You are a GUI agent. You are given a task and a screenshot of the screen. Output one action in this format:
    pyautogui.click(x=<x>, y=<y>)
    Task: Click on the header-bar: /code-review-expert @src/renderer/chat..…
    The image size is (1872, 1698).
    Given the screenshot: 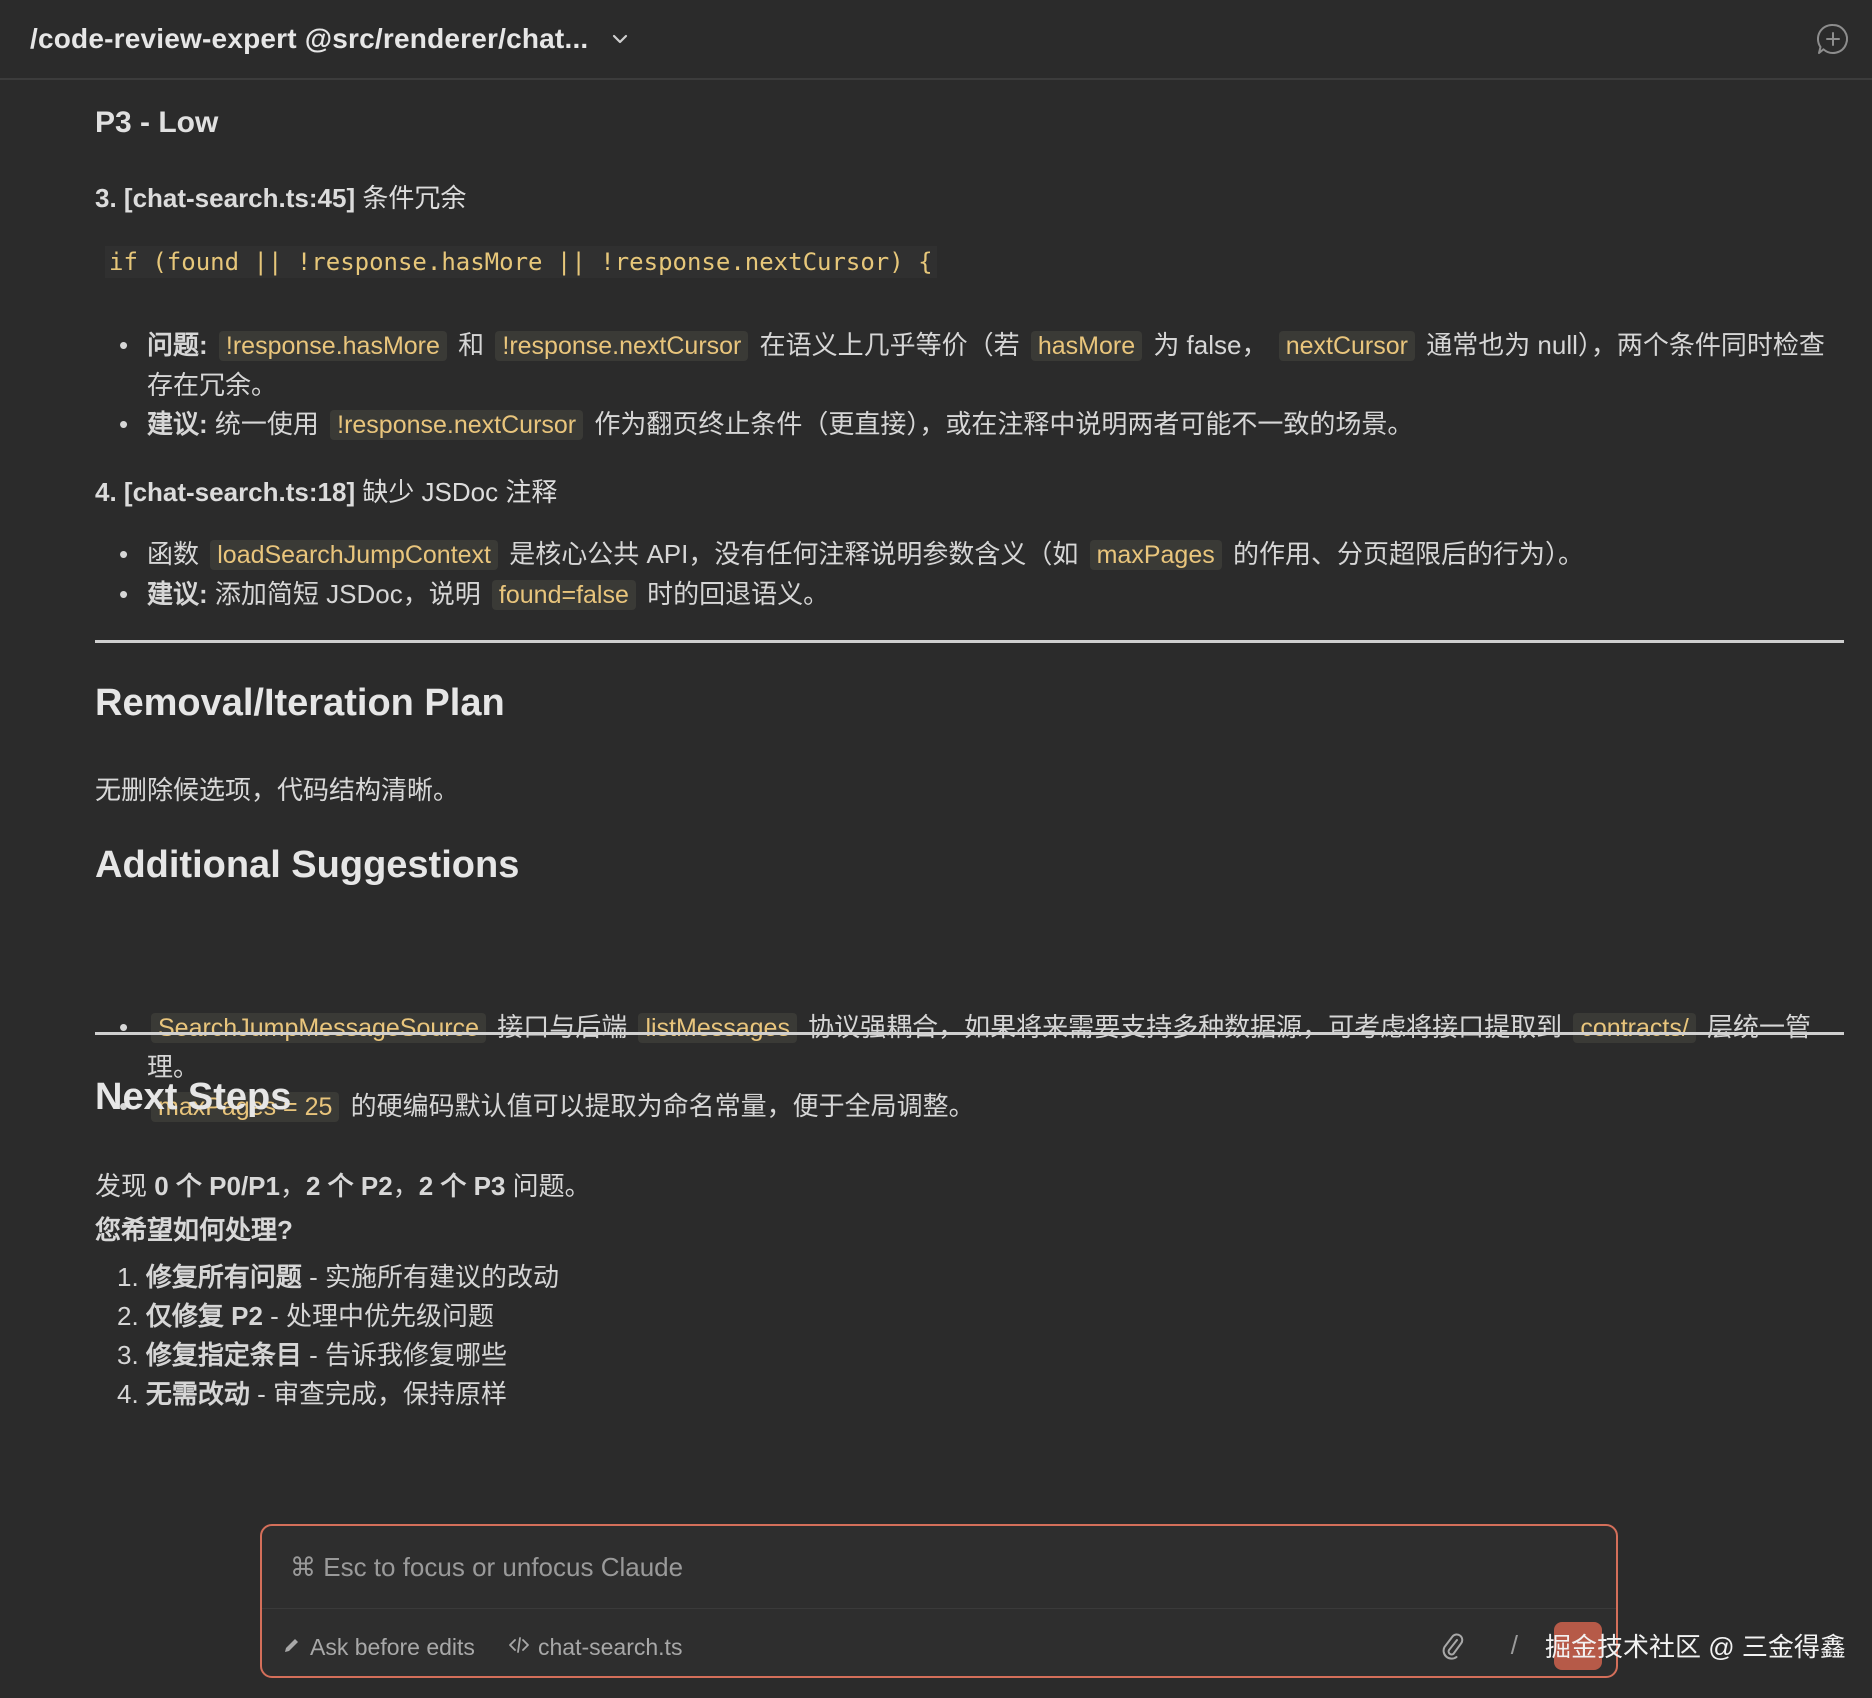 What is the action you would take?
    pyautogui.click(x=936, y=40)
    